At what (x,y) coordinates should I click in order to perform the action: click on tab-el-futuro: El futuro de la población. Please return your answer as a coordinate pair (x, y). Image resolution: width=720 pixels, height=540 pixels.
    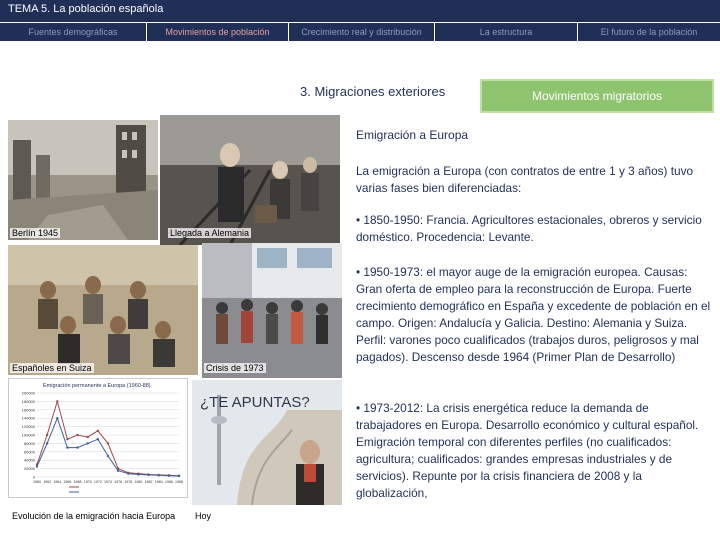
    Looking at the image, I should click on (649, 32).